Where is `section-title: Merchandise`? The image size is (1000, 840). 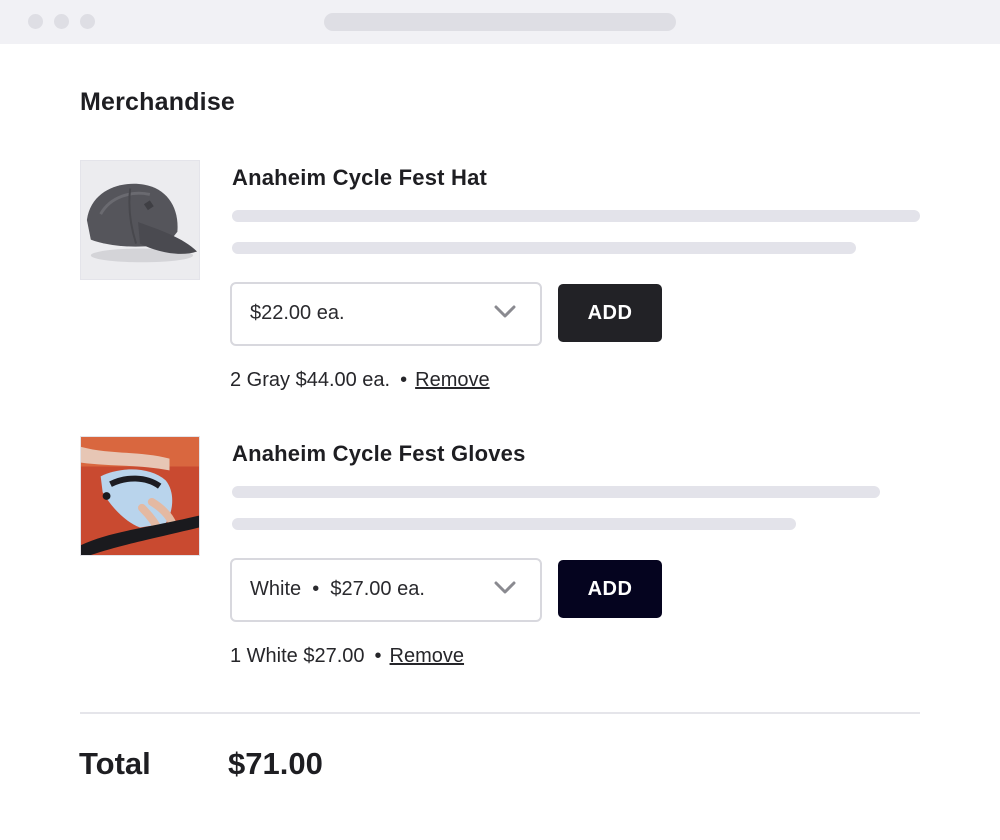
section-title: Merchandise is located at coordinates (158, 102).